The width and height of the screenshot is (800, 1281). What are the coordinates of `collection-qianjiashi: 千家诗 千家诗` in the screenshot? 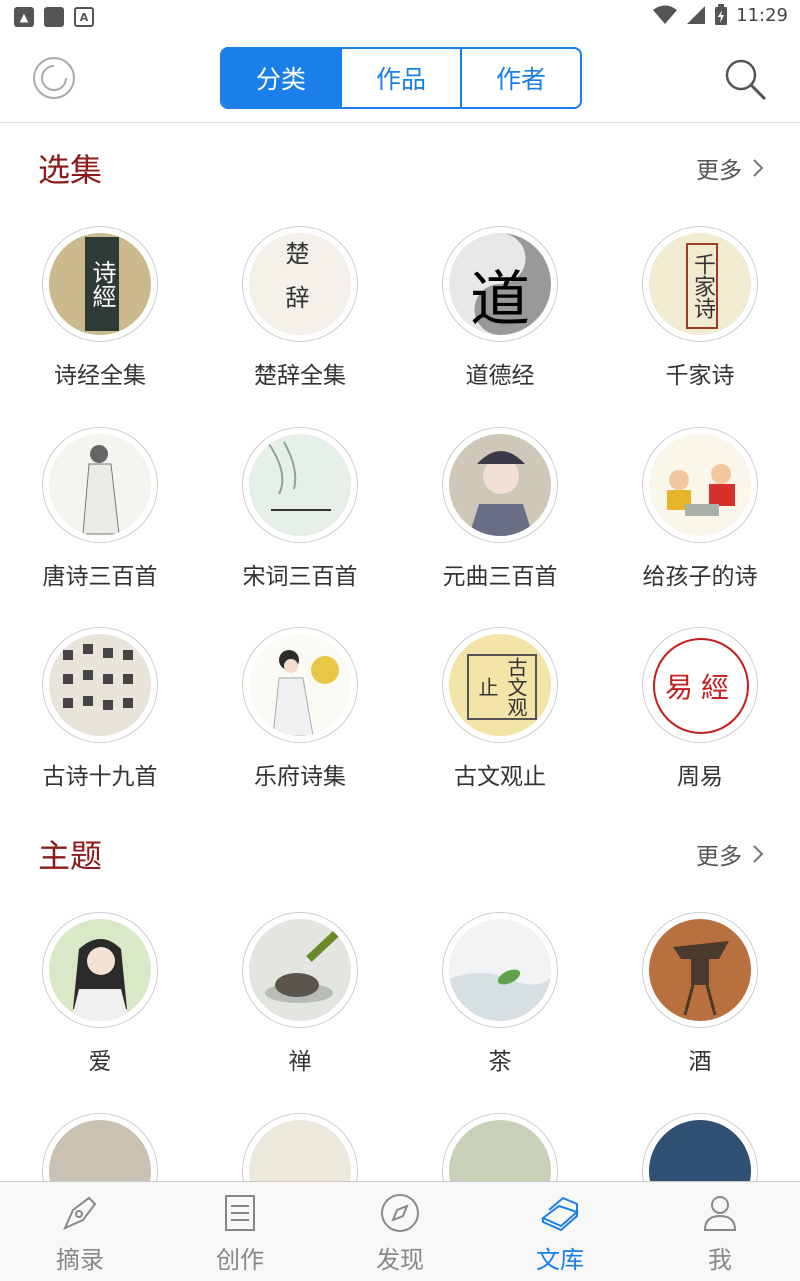 It's located at (700, 321).